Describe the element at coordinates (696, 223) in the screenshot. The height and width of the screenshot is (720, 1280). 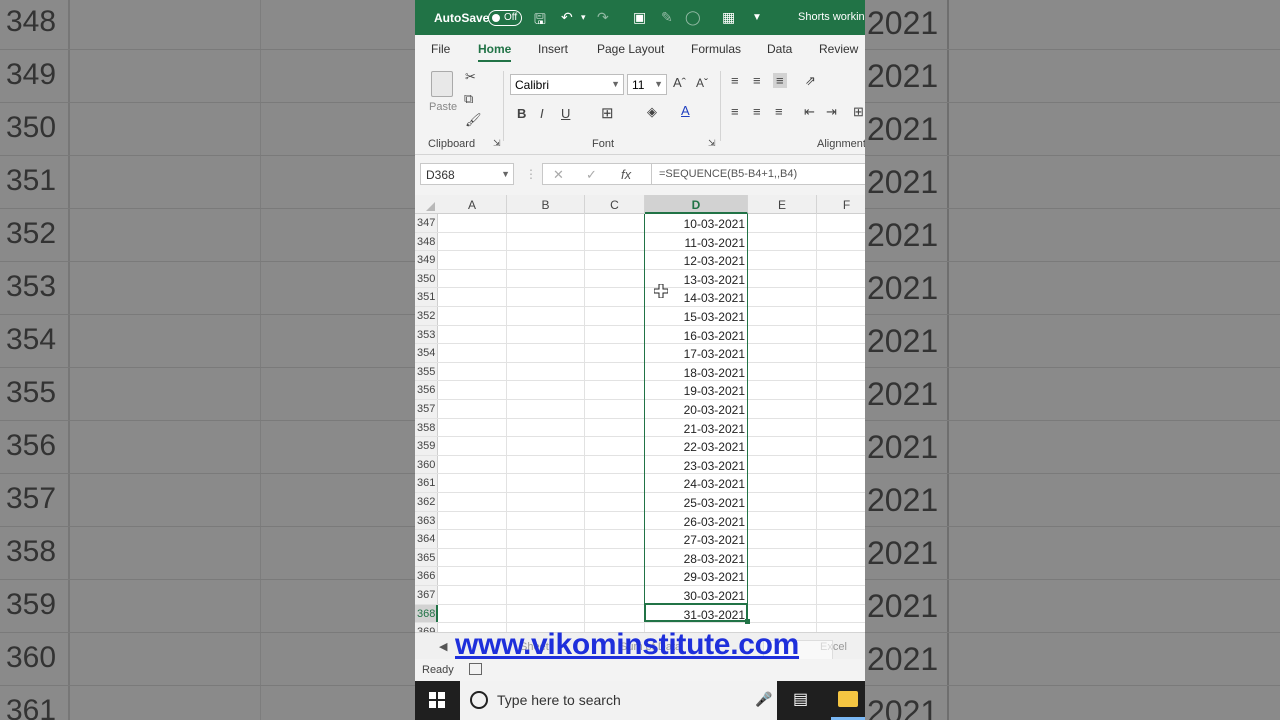
I see `date-cell: 10-03-2021` at that location.